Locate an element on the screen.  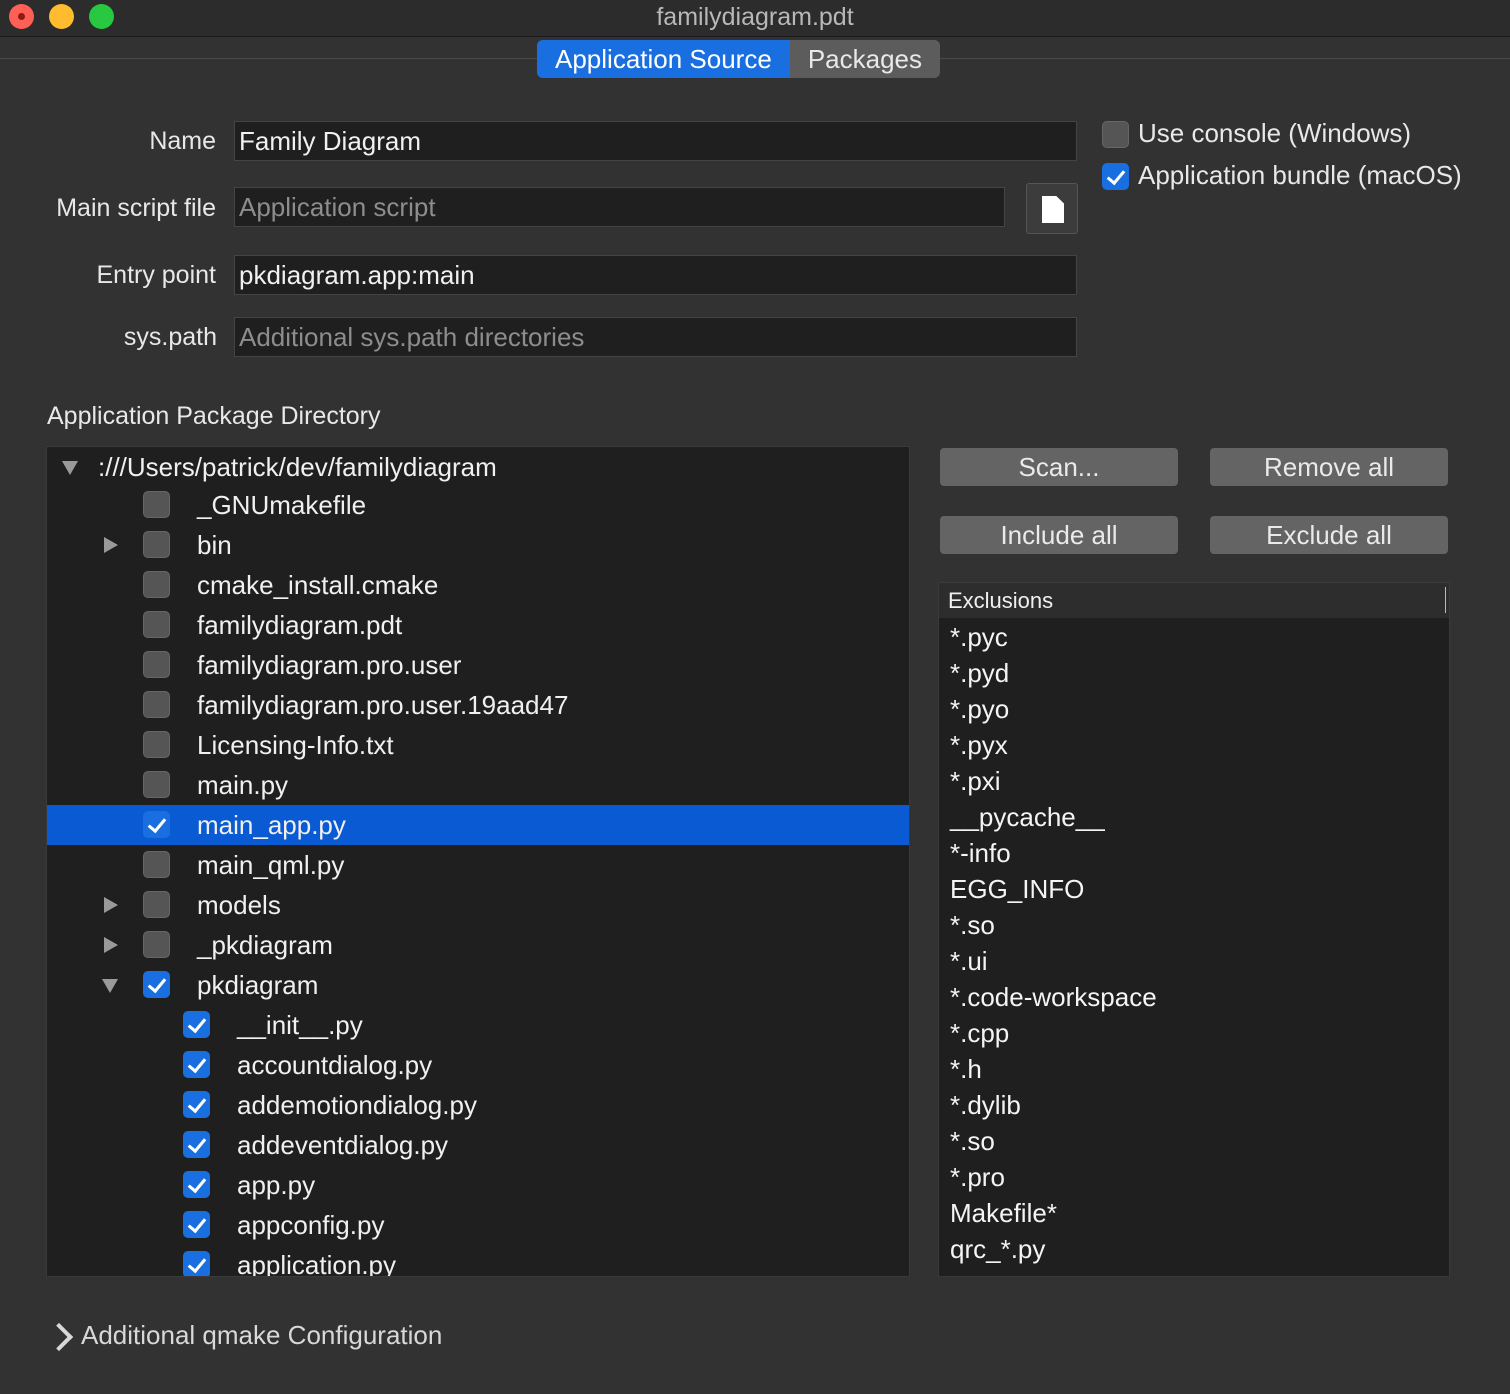
tree-row: main_app.py is located at coordinates (478, 825).